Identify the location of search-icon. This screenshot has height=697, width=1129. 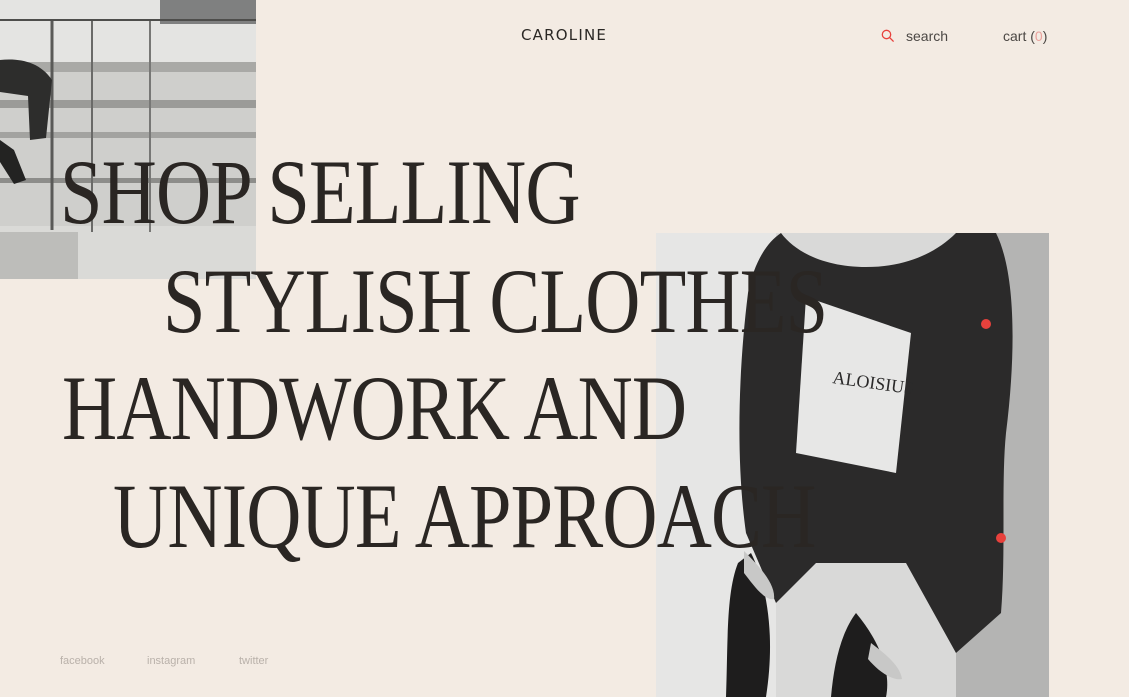
(888, 36).